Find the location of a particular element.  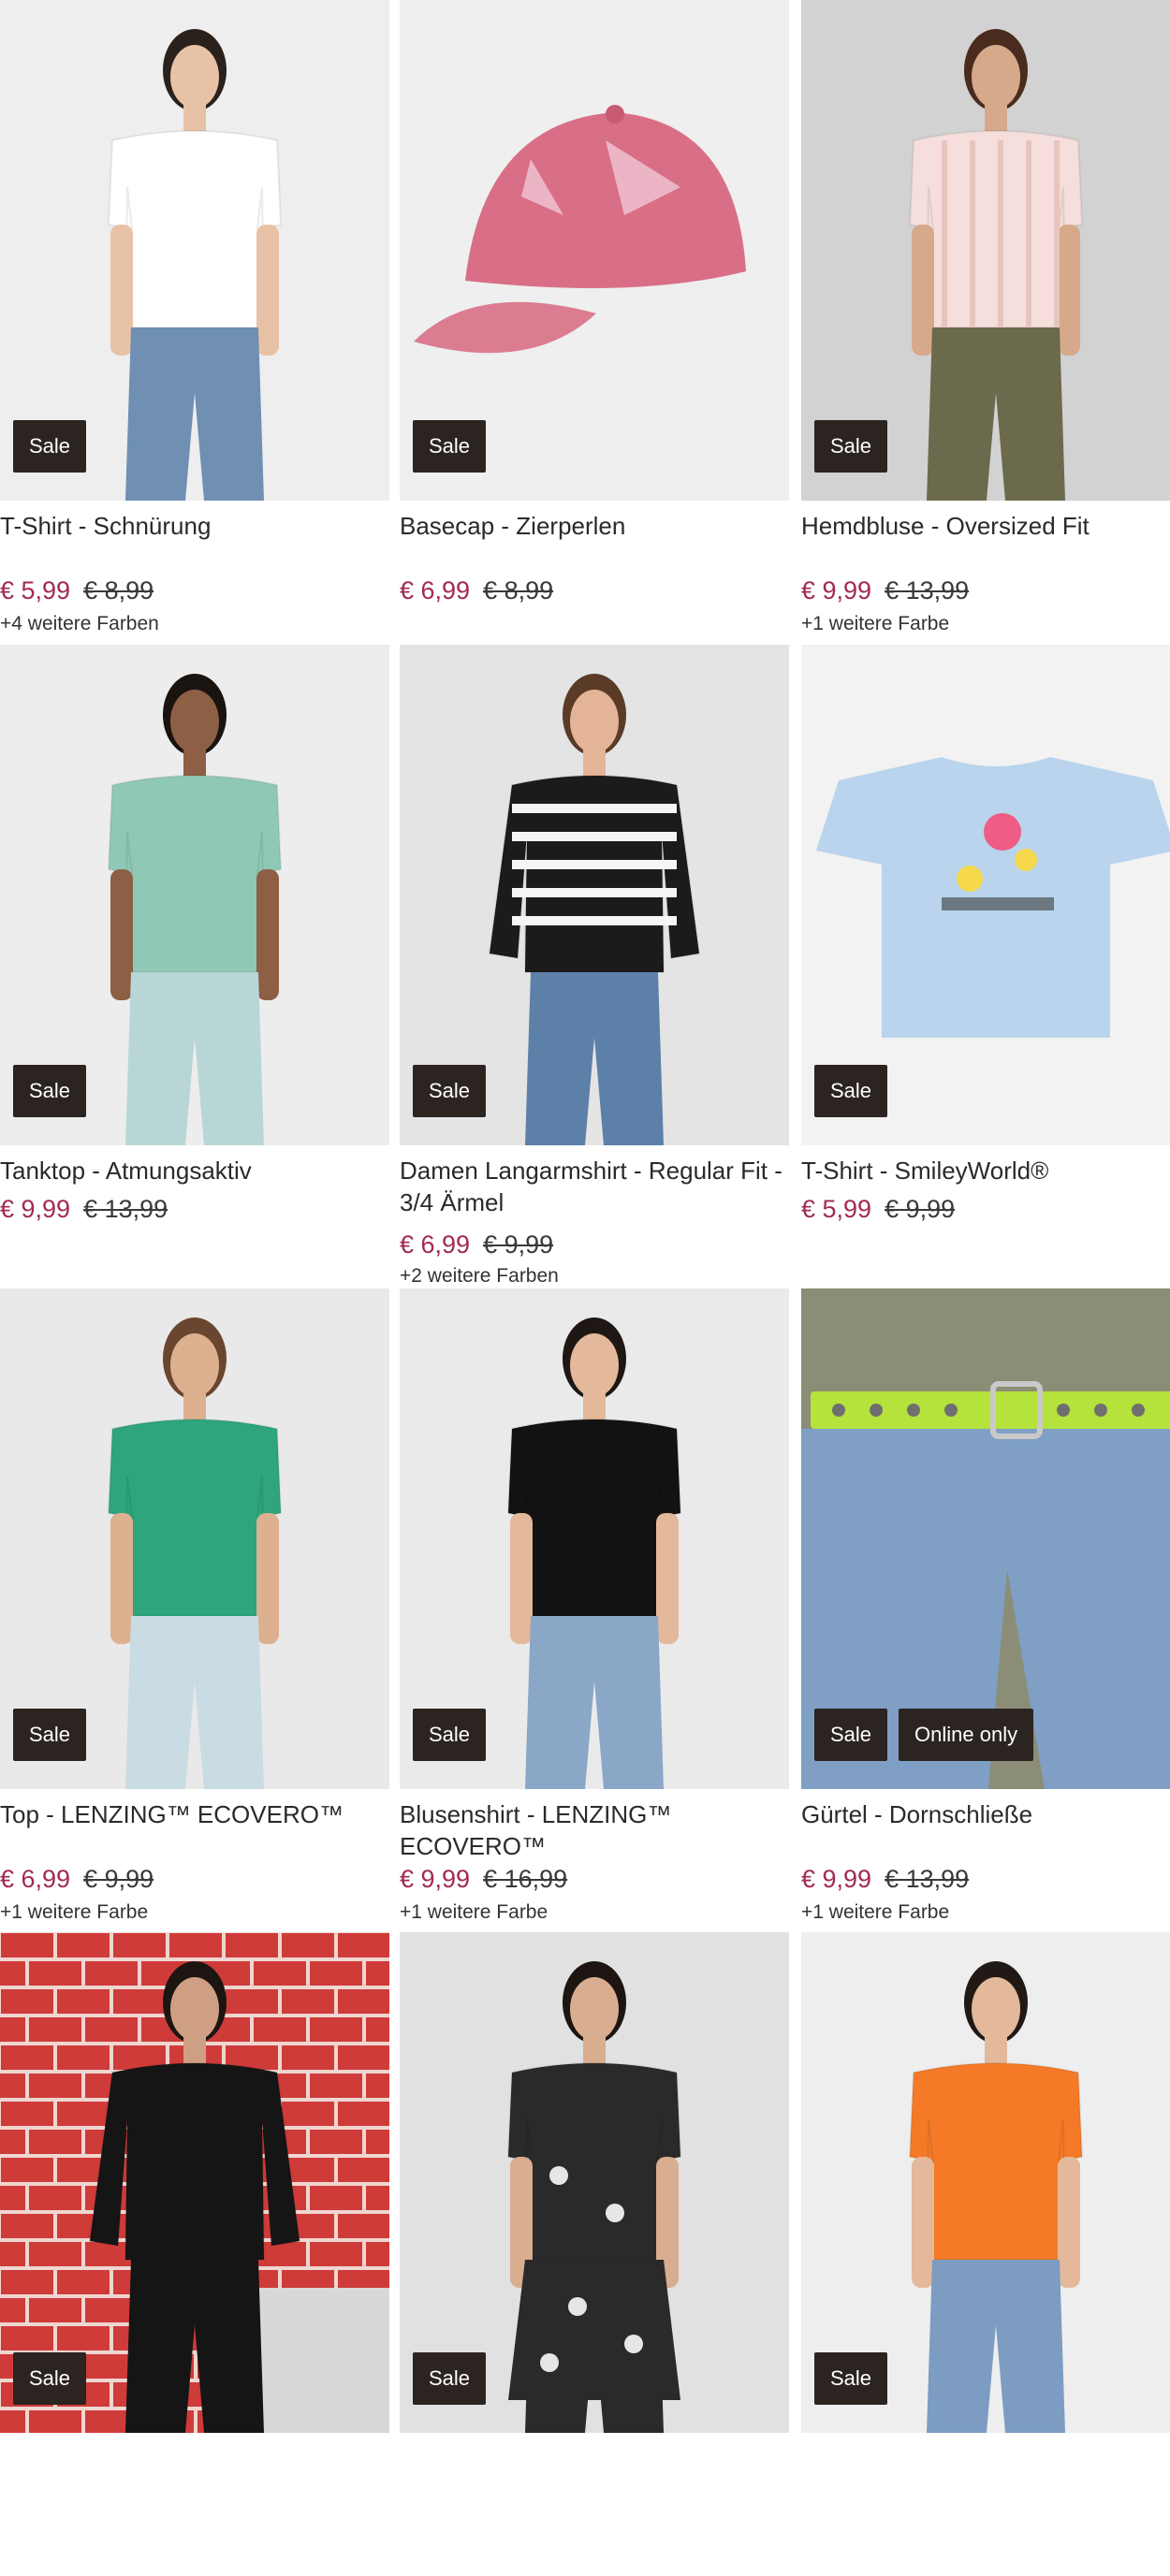

green-top-model-photo: Sale is located at coordinates (194, 1538).